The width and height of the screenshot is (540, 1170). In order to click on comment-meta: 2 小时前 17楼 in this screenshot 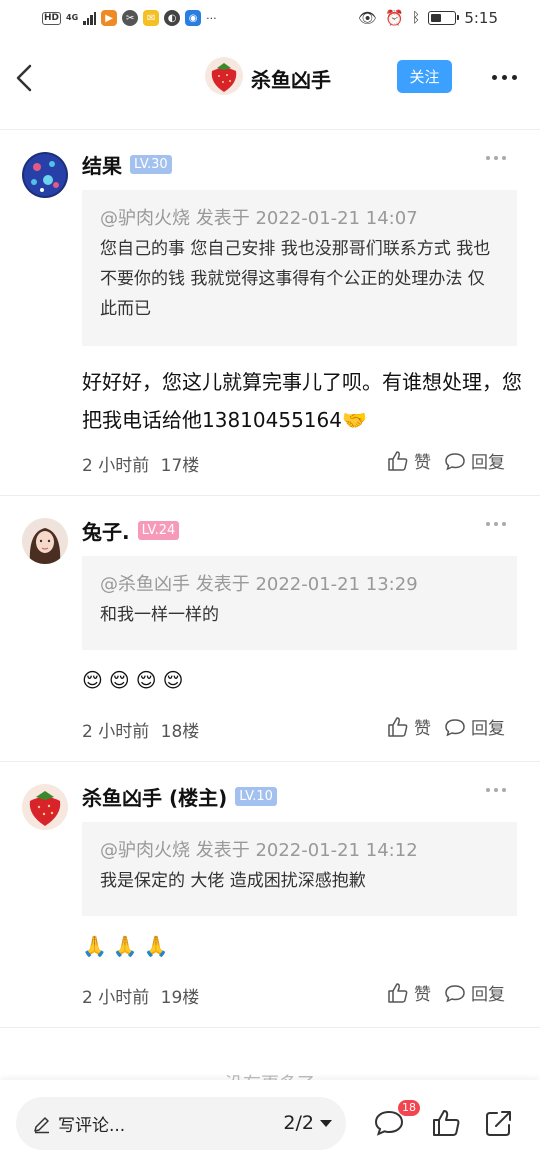, I will do `click(140, 463)`.